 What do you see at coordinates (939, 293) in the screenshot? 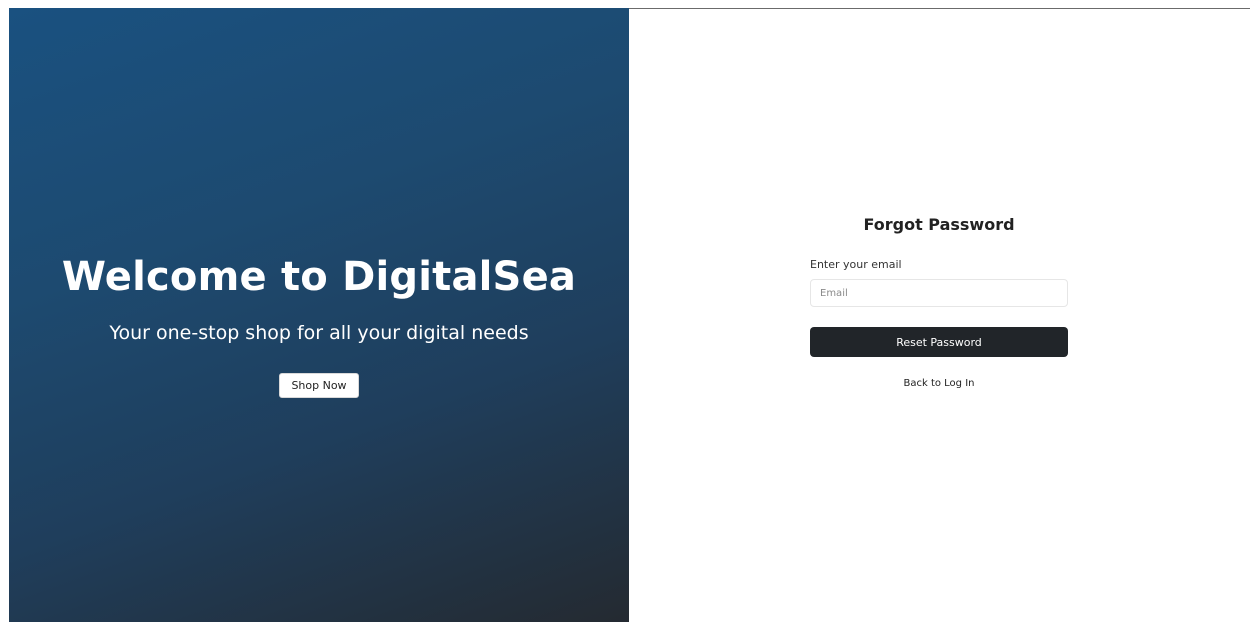
I see `email-input` at bounding box center [939, 293].